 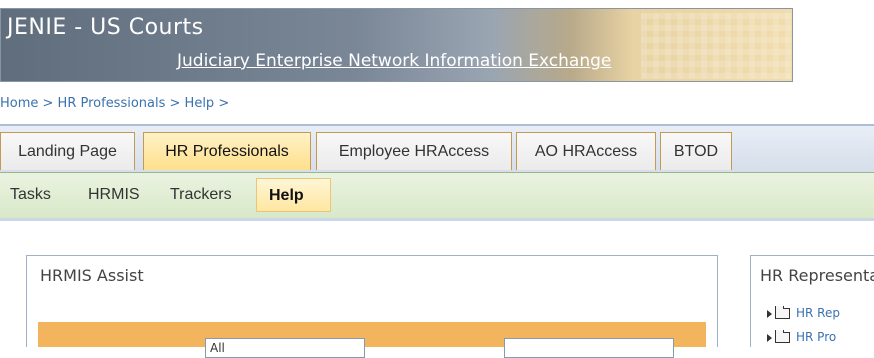 I want to click on subnav-hrmis: HRMIS, so click(x=114, y=195).